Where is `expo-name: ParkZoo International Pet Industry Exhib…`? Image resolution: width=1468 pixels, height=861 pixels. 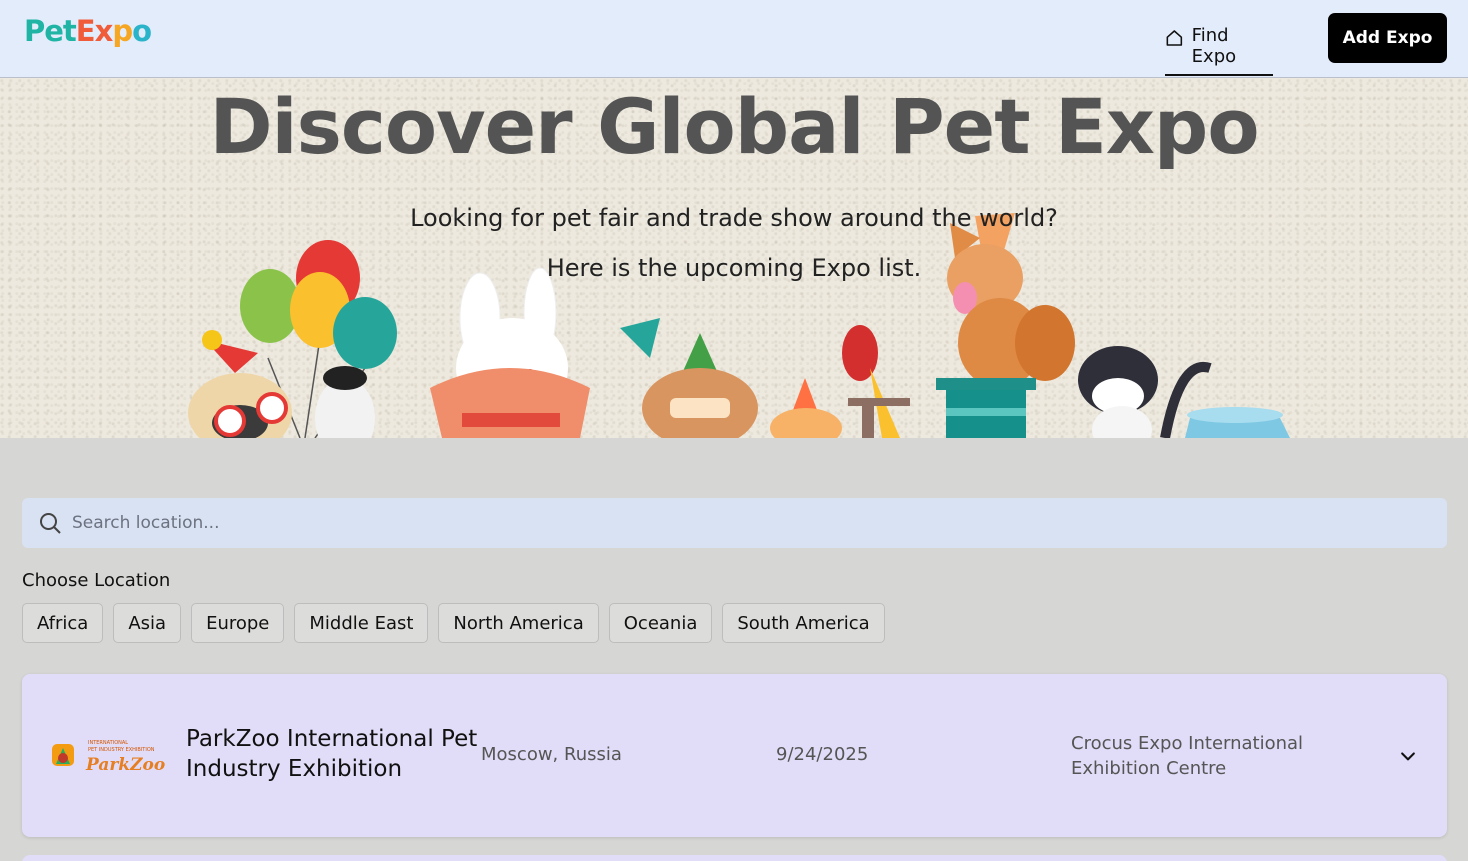 expo-name: ParkZoo International Pet Industry Exhib… is located at coordinates (332, 754).